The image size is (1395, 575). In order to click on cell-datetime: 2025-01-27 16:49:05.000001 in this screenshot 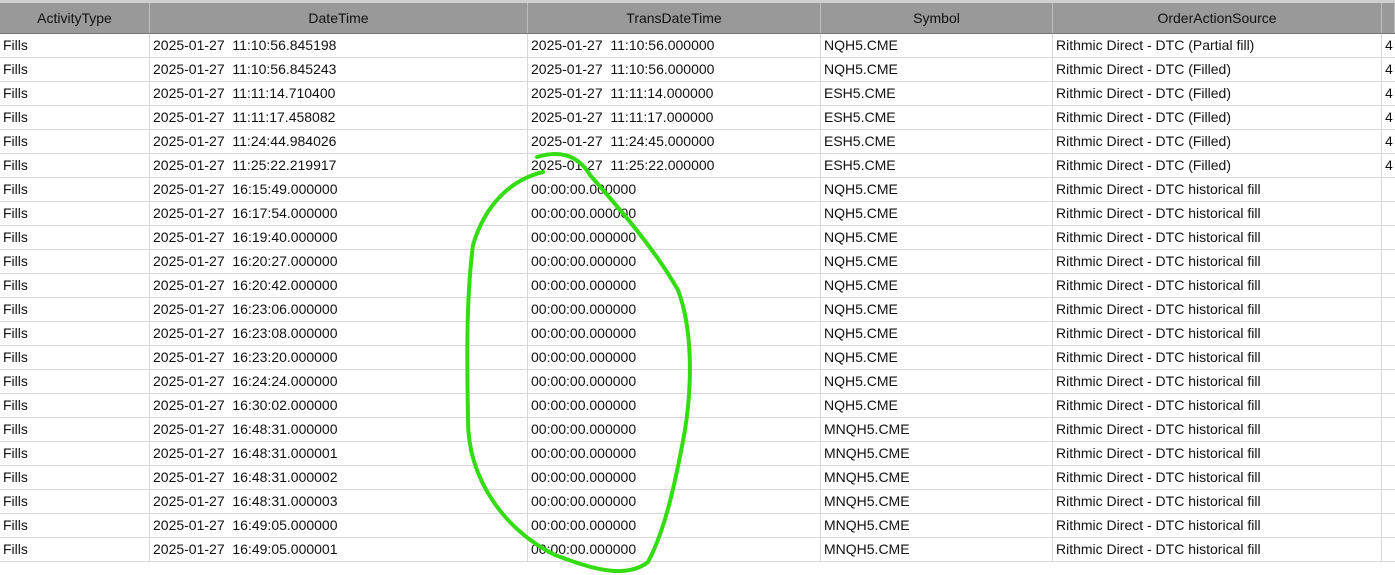, I will do `click(339, 550)`.